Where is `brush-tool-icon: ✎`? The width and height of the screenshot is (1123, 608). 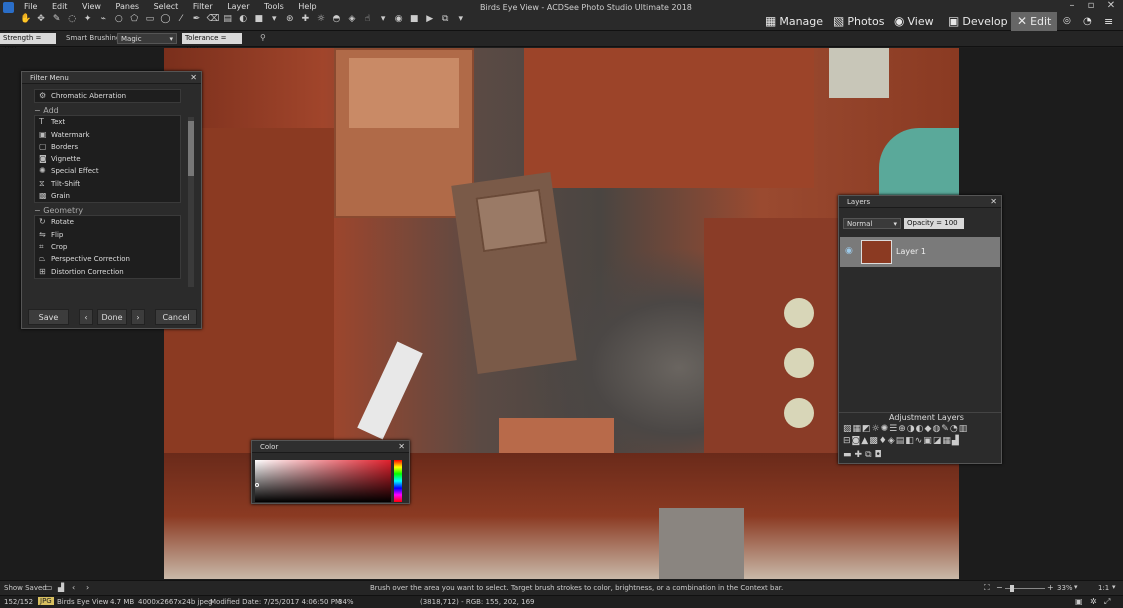
brush-tool-icon: ✎ is located at coordinates (56, 19).